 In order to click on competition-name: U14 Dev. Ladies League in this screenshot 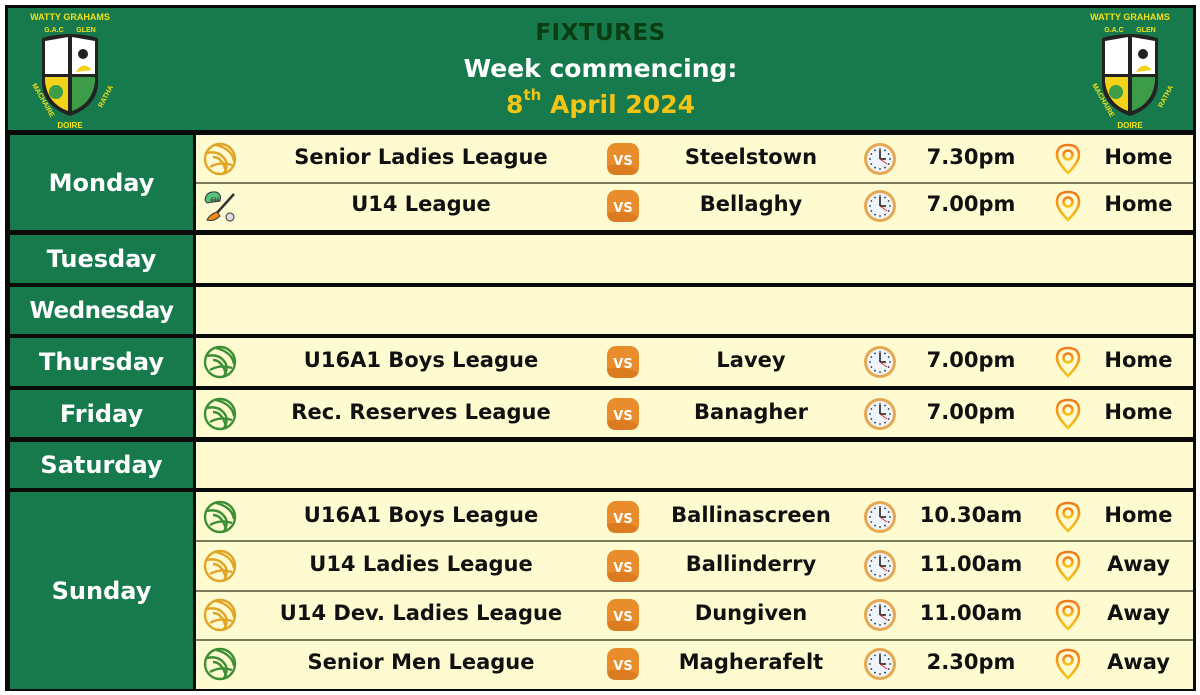, I will do `click(421, 613)`.